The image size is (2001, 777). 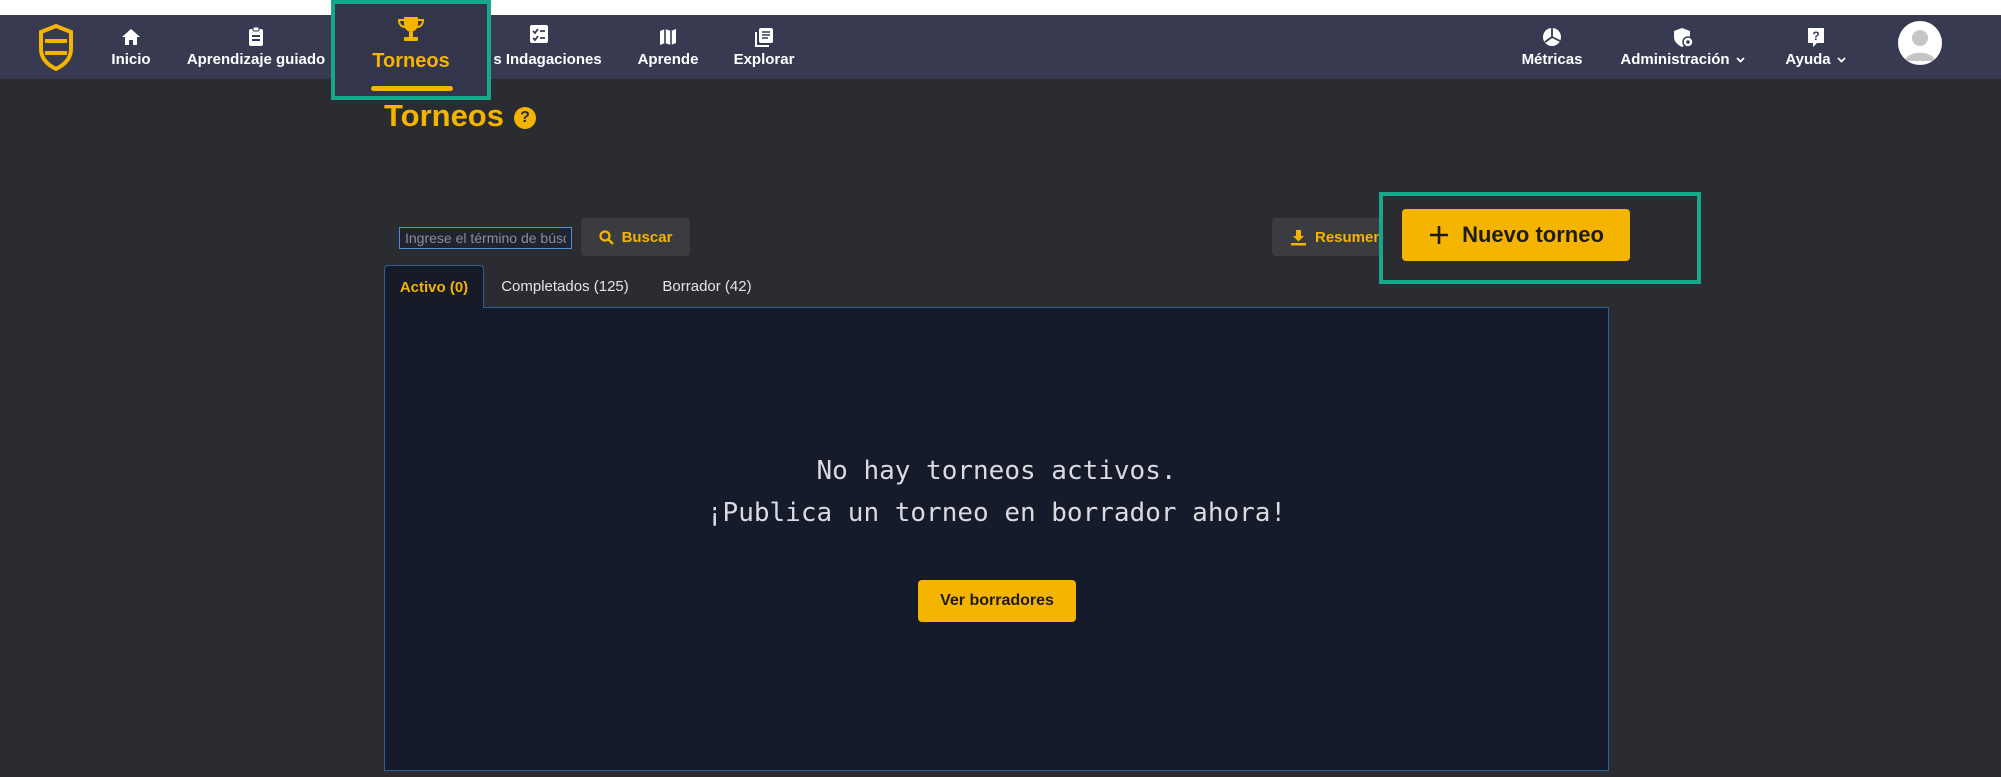 I want to click on nav-aprende: Aprende, so click(x=668, y=47).